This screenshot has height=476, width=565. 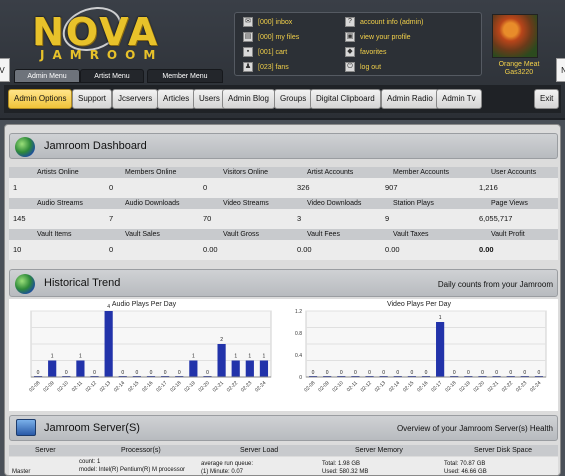 I want to click on account-info-link: ? account info (admin), so click(x=384, y=23).